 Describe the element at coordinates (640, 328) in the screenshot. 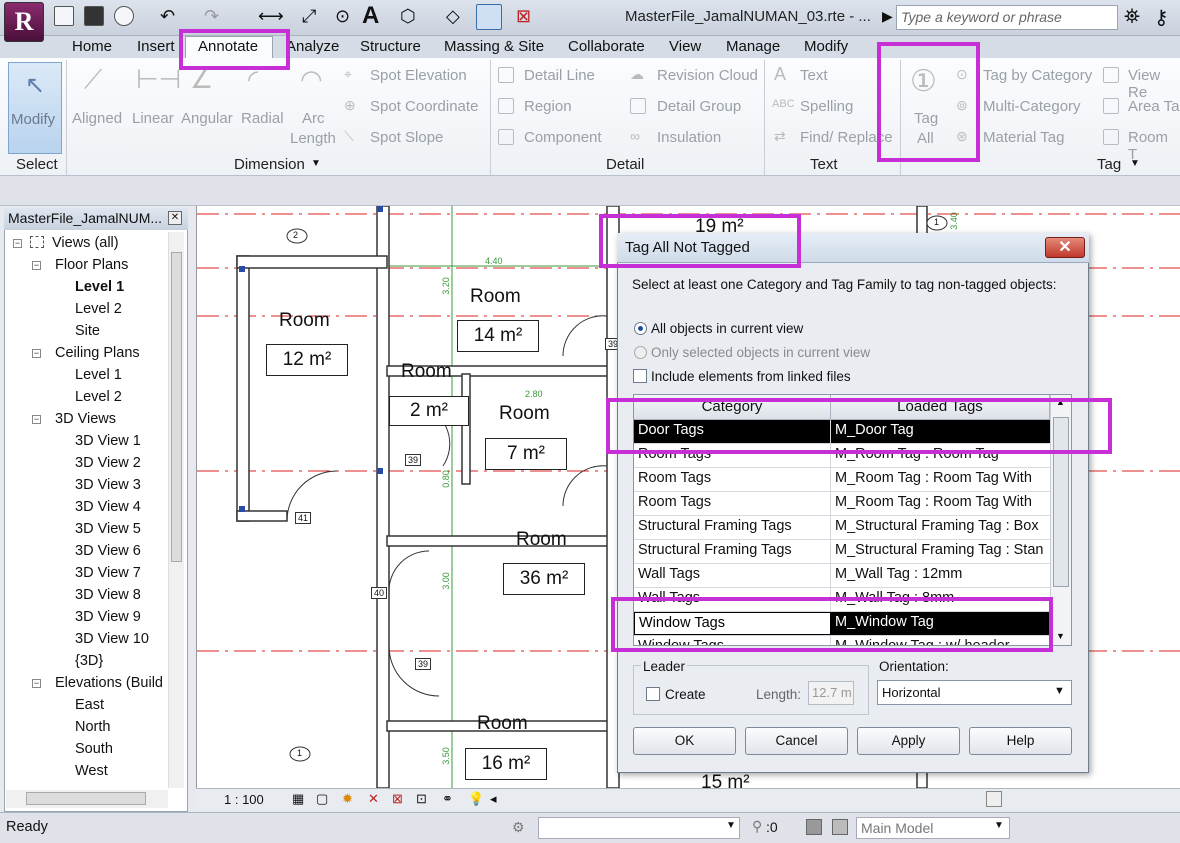

I see `radio-all-objects` at that location.